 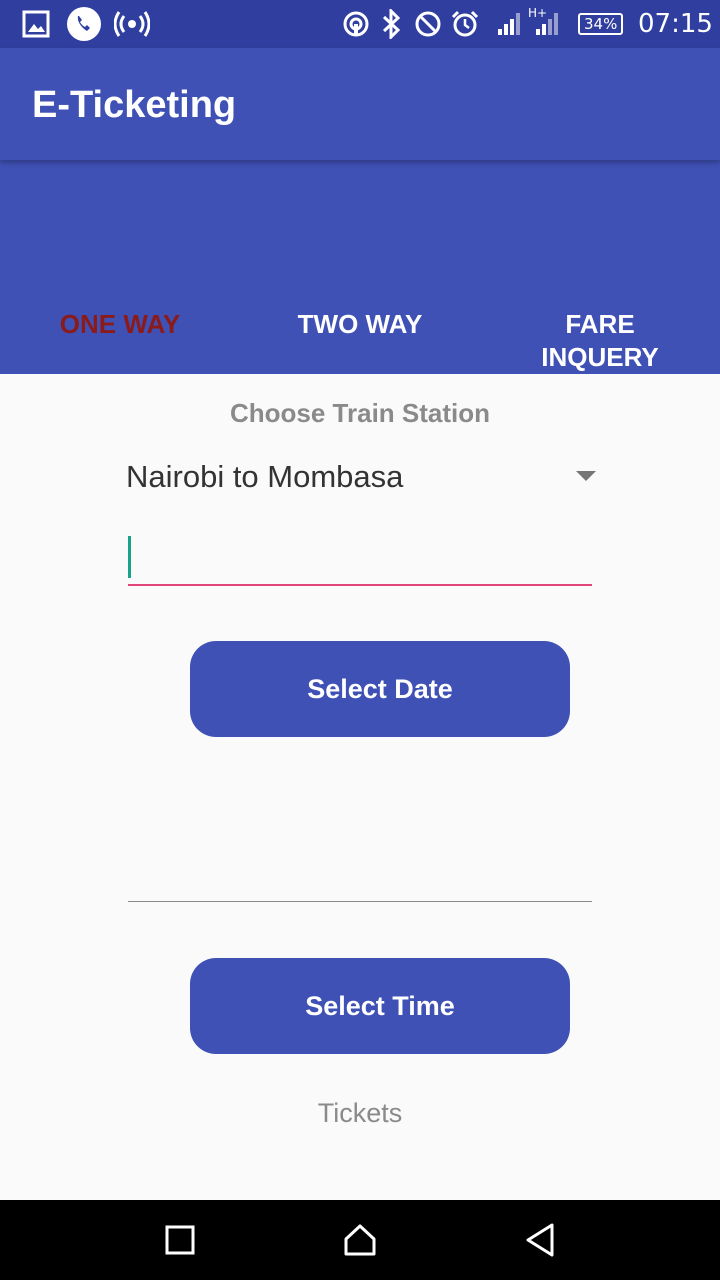 I want to click on dropdown-arrow-icon, so click(x=586, y=476).